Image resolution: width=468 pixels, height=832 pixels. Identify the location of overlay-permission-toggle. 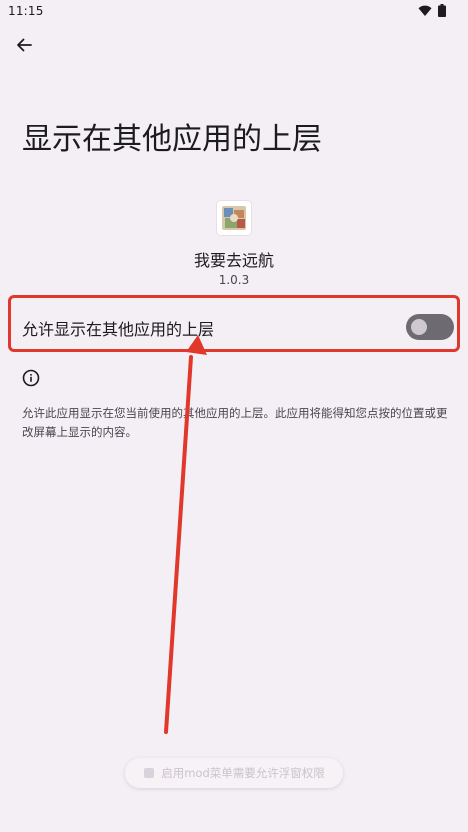
(430, 327).